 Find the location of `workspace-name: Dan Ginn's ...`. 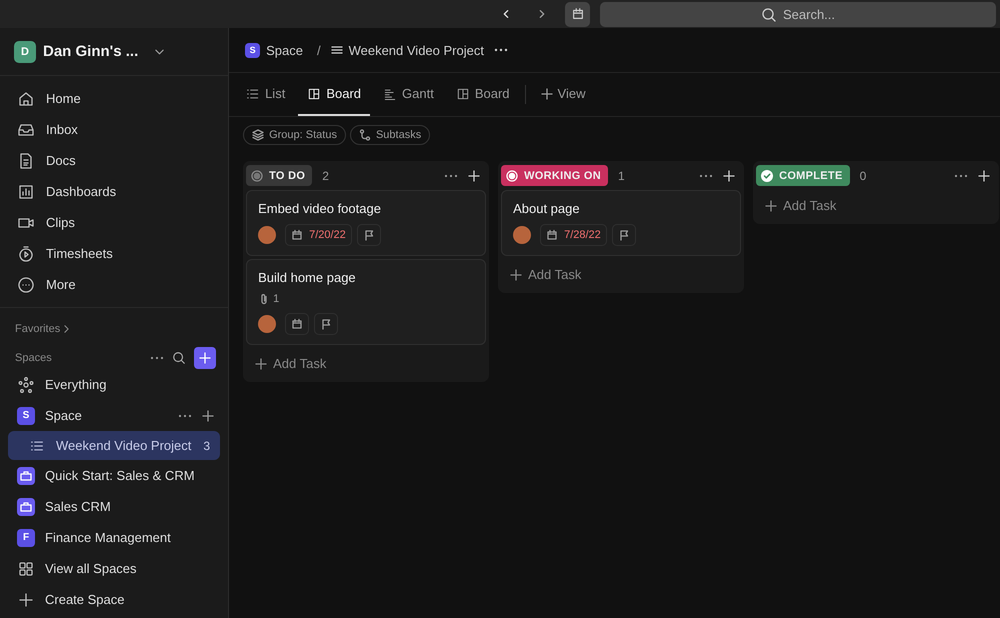

workspace-name: Dan Ginn's ... is located at coordinates (90, 51).